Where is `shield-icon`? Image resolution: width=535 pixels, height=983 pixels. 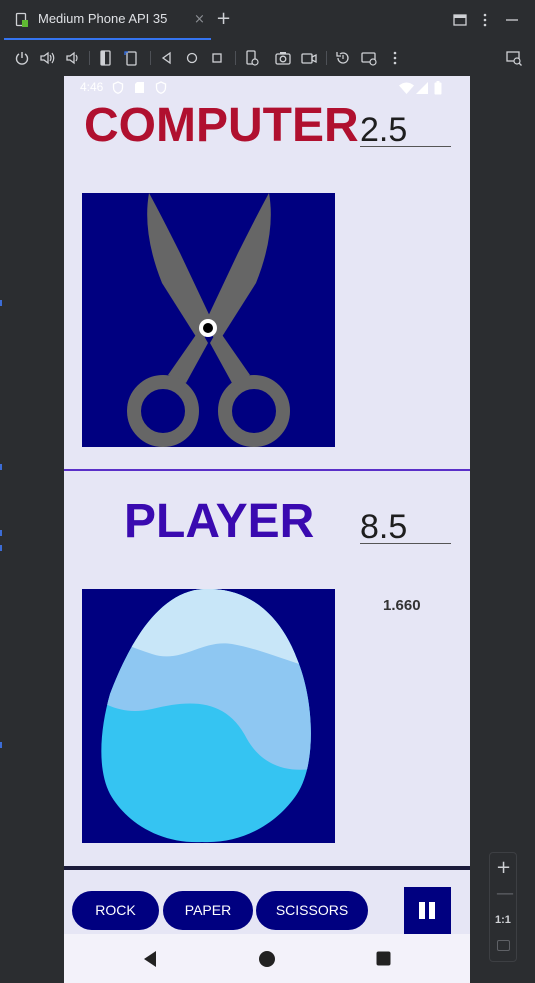
shield-icon is located at coordinates (118, 89).